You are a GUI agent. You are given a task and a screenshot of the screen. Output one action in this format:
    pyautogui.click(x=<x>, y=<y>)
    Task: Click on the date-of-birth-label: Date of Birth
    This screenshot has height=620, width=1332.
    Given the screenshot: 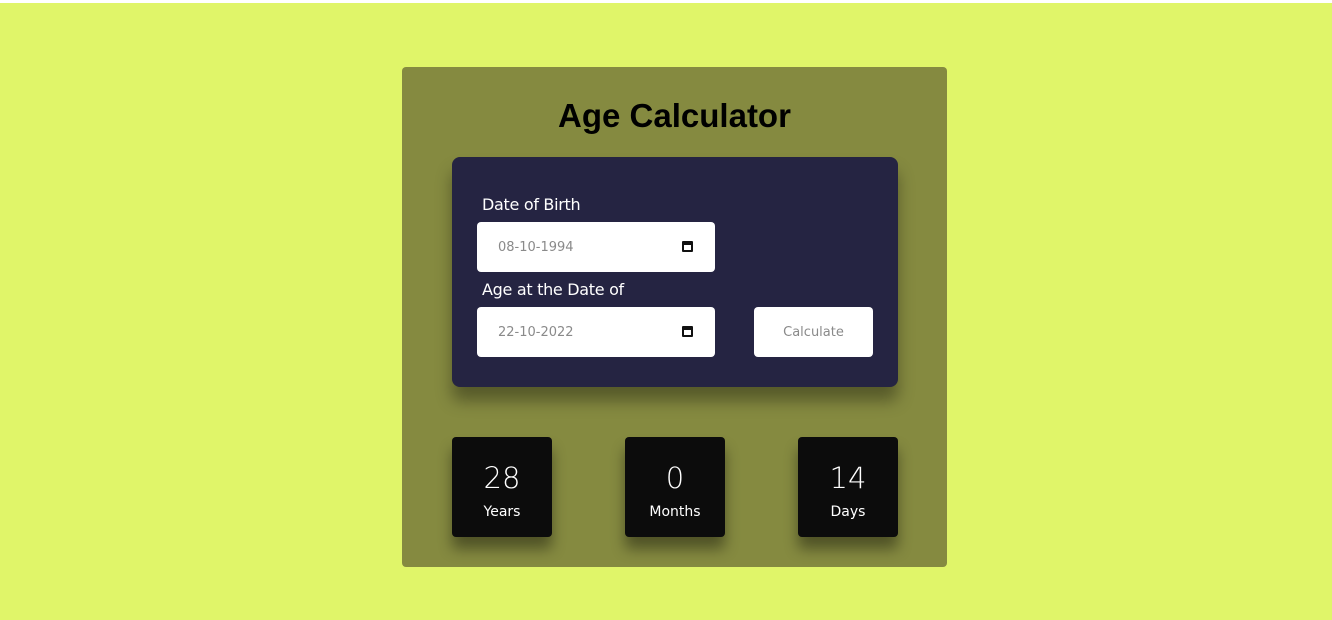 What is the action you would take?
    pyautogui.click(x=531, y=204)
    